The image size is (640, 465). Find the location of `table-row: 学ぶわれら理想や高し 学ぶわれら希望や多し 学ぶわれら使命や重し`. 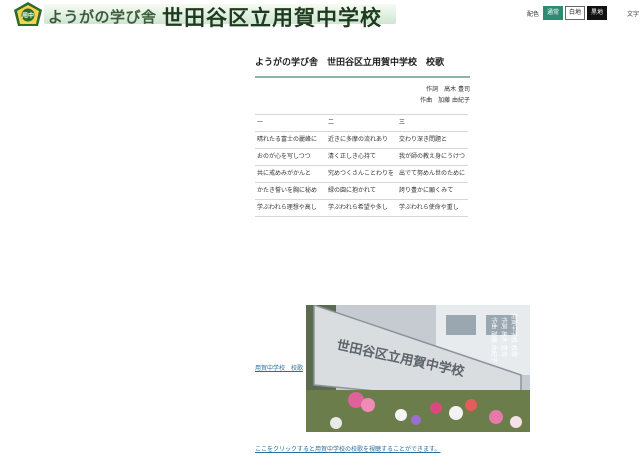

table-row: 学ぶわれら理想や高し 学ぶわれら希望や多し 学ぶわれら使命や重し is located at coordinates (361, 208).